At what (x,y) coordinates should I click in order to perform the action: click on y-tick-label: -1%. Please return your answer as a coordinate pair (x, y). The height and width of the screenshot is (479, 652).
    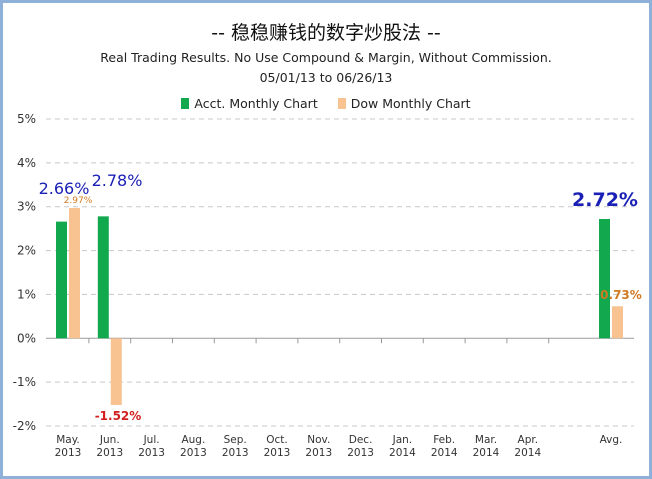
    Looking at the image, I should click on (24, 382).